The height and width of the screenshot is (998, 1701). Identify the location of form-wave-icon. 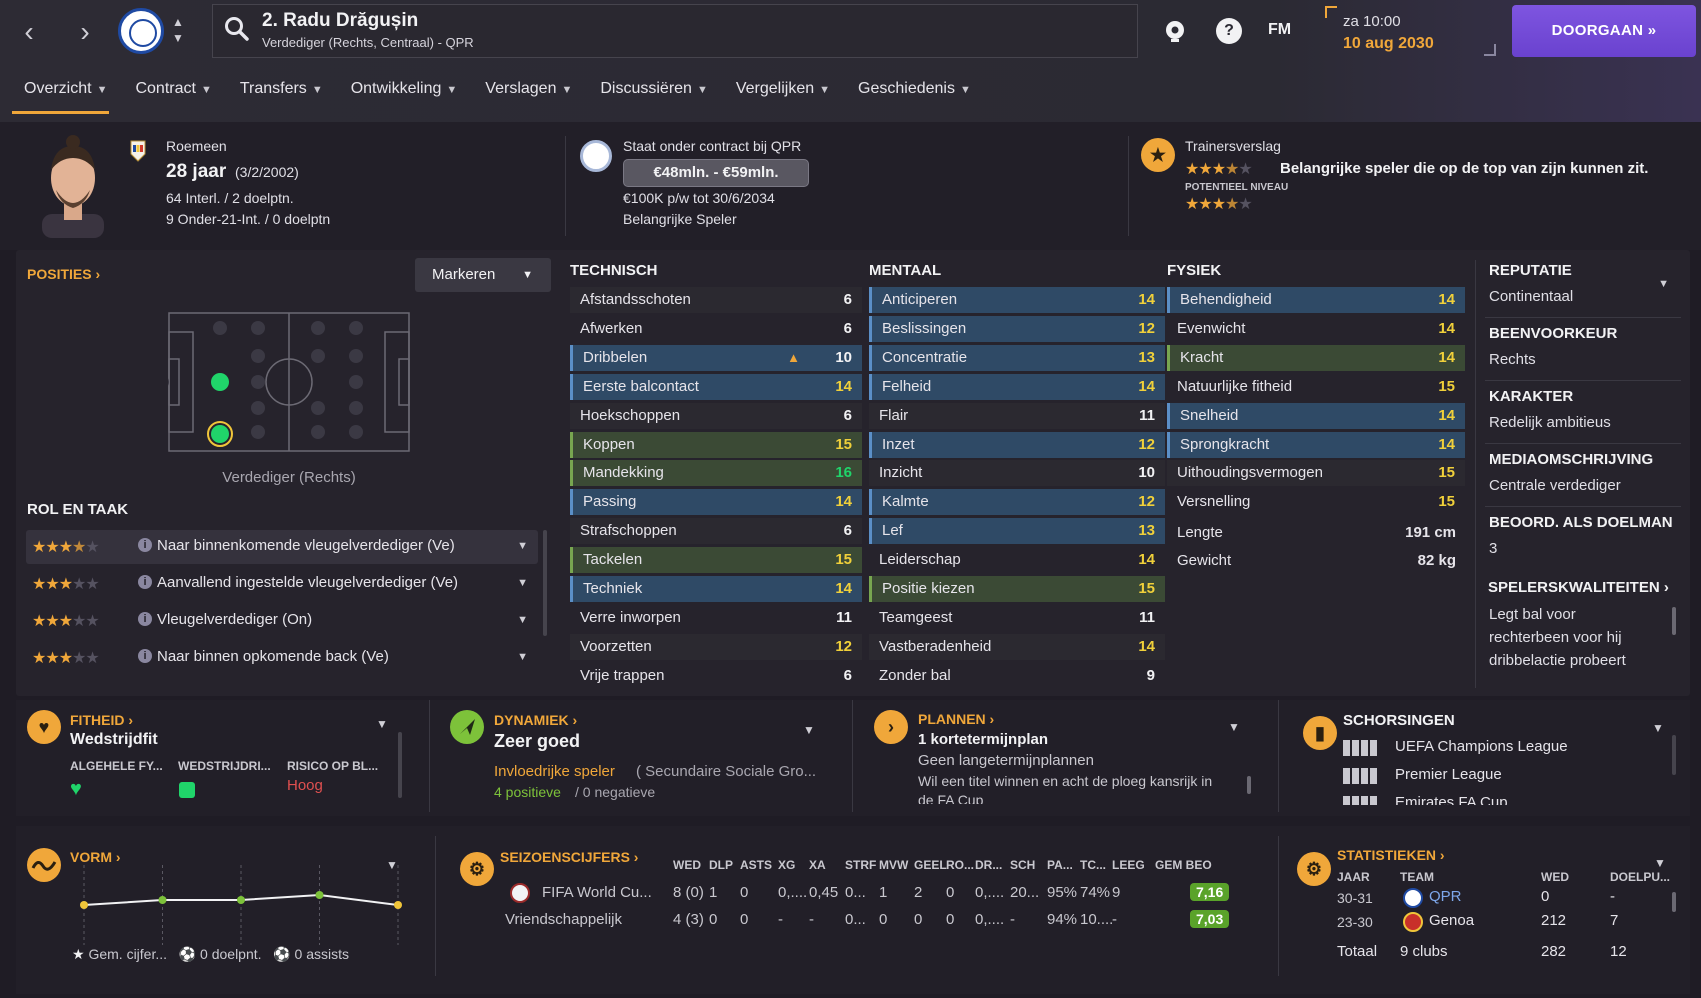
(44, 865).